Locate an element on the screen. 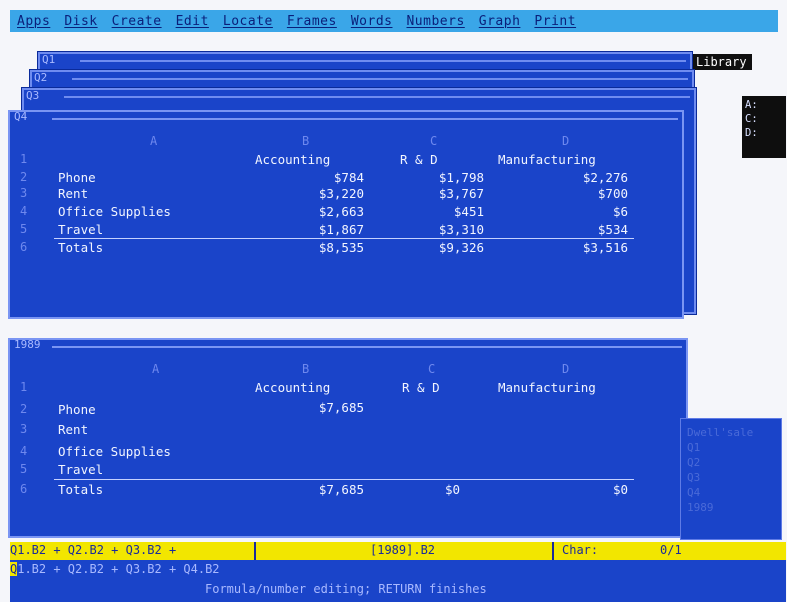 Image resolution: width=787 pixels, height=602 pixels. cell-value: $3,767 is located at coordinates (442, 193).